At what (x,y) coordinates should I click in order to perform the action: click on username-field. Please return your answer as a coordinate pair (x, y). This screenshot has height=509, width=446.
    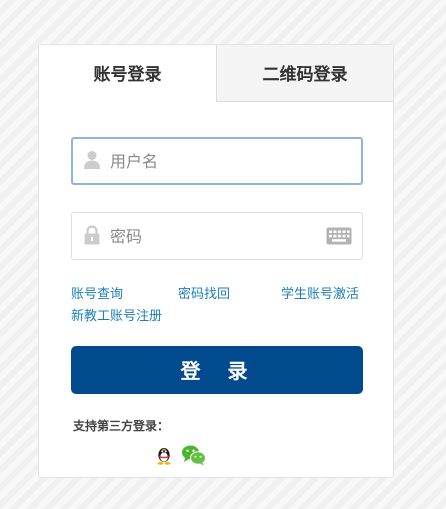
    Looking at the image, I should click on (217, 161).